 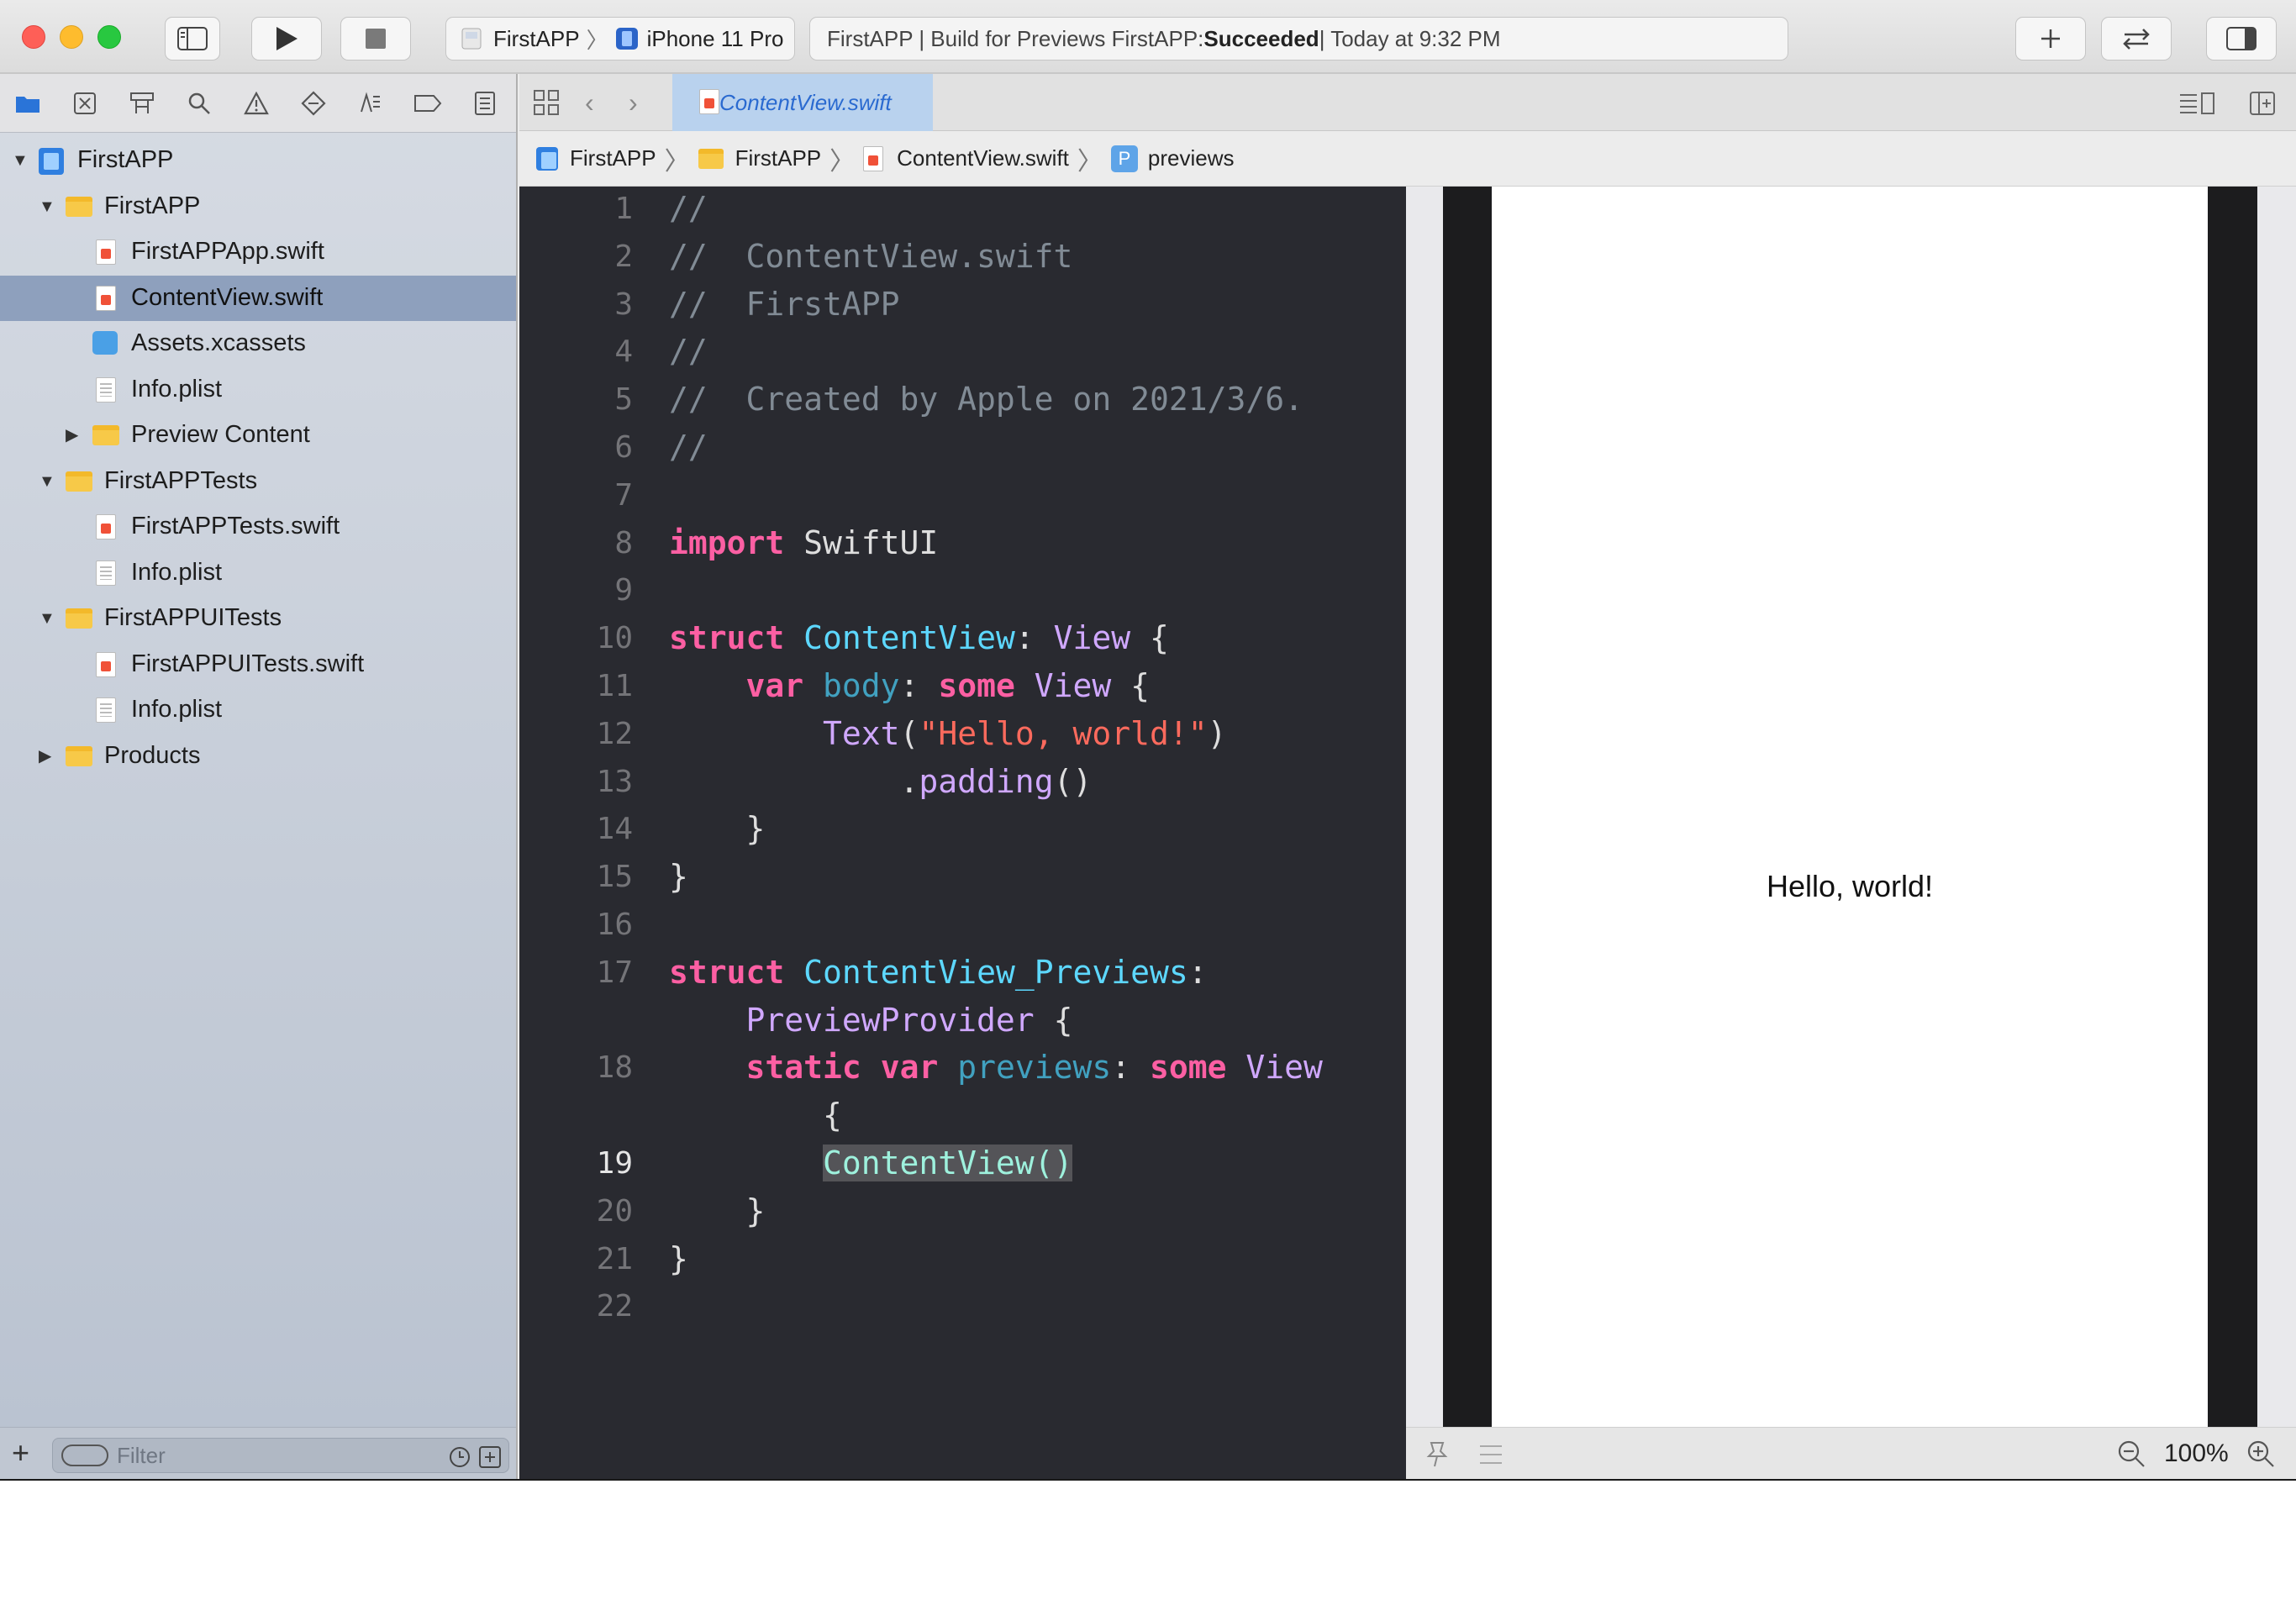 I want to click on tree-item: ▶ Products, so click(x=258, y=756).